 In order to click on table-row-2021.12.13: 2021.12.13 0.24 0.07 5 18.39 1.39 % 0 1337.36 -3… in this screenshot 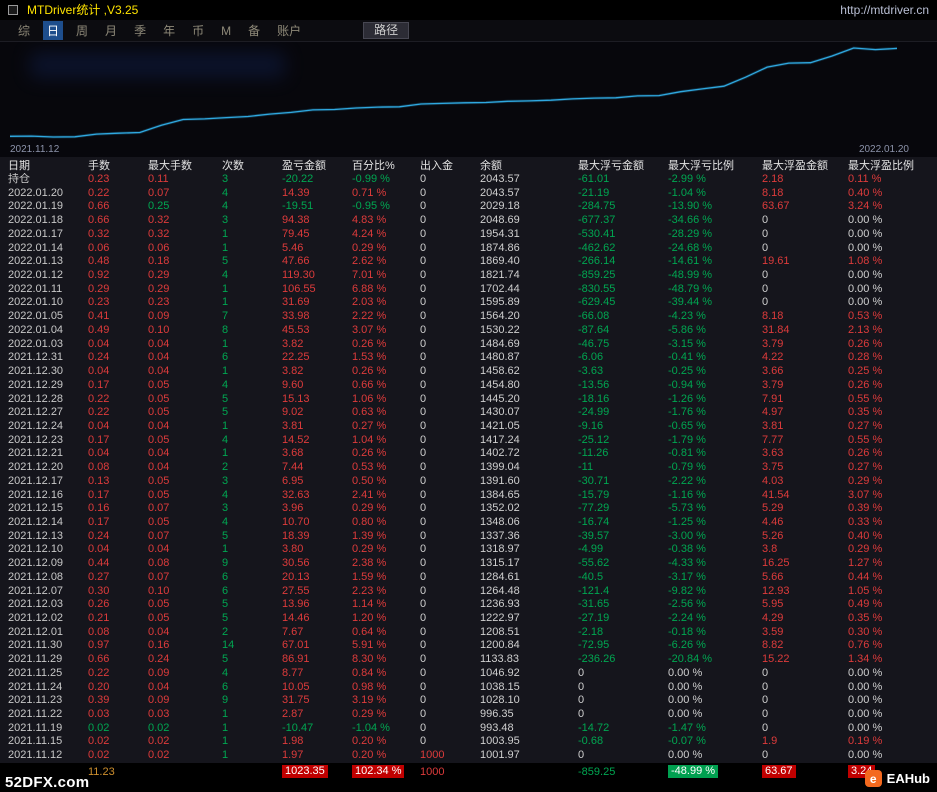, I will do `click(468, 537)`.